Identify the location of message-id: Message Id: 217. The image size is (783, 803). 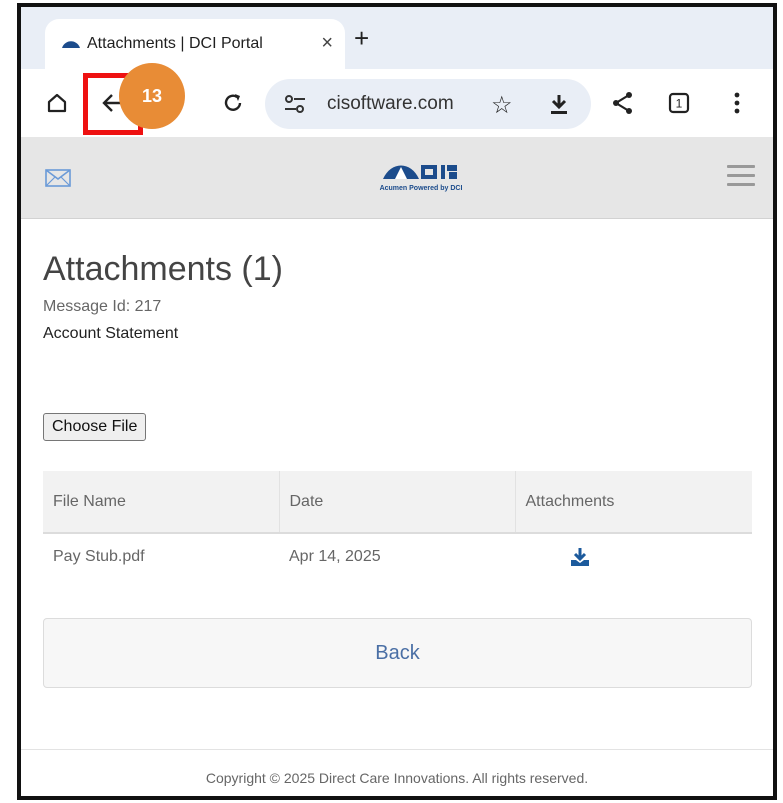
(102, 306).